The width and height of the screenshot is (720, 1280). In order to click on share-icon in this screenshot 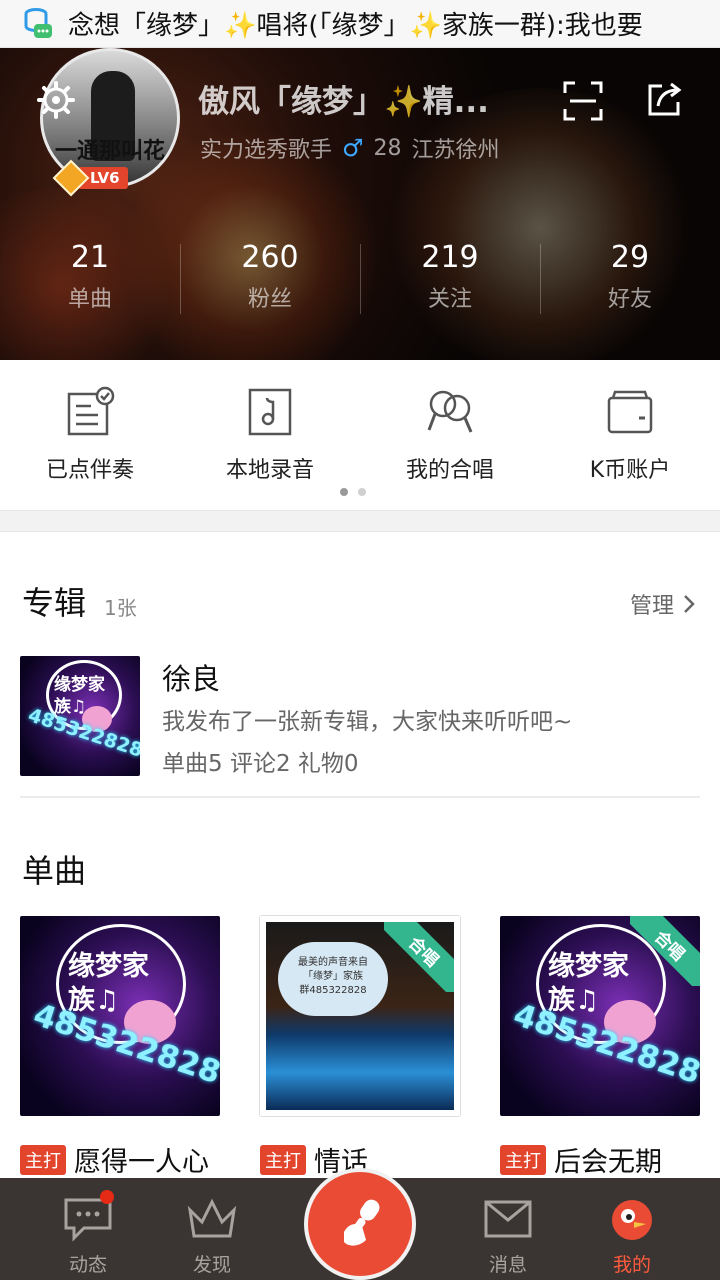, I will do `click(664, 100)`.